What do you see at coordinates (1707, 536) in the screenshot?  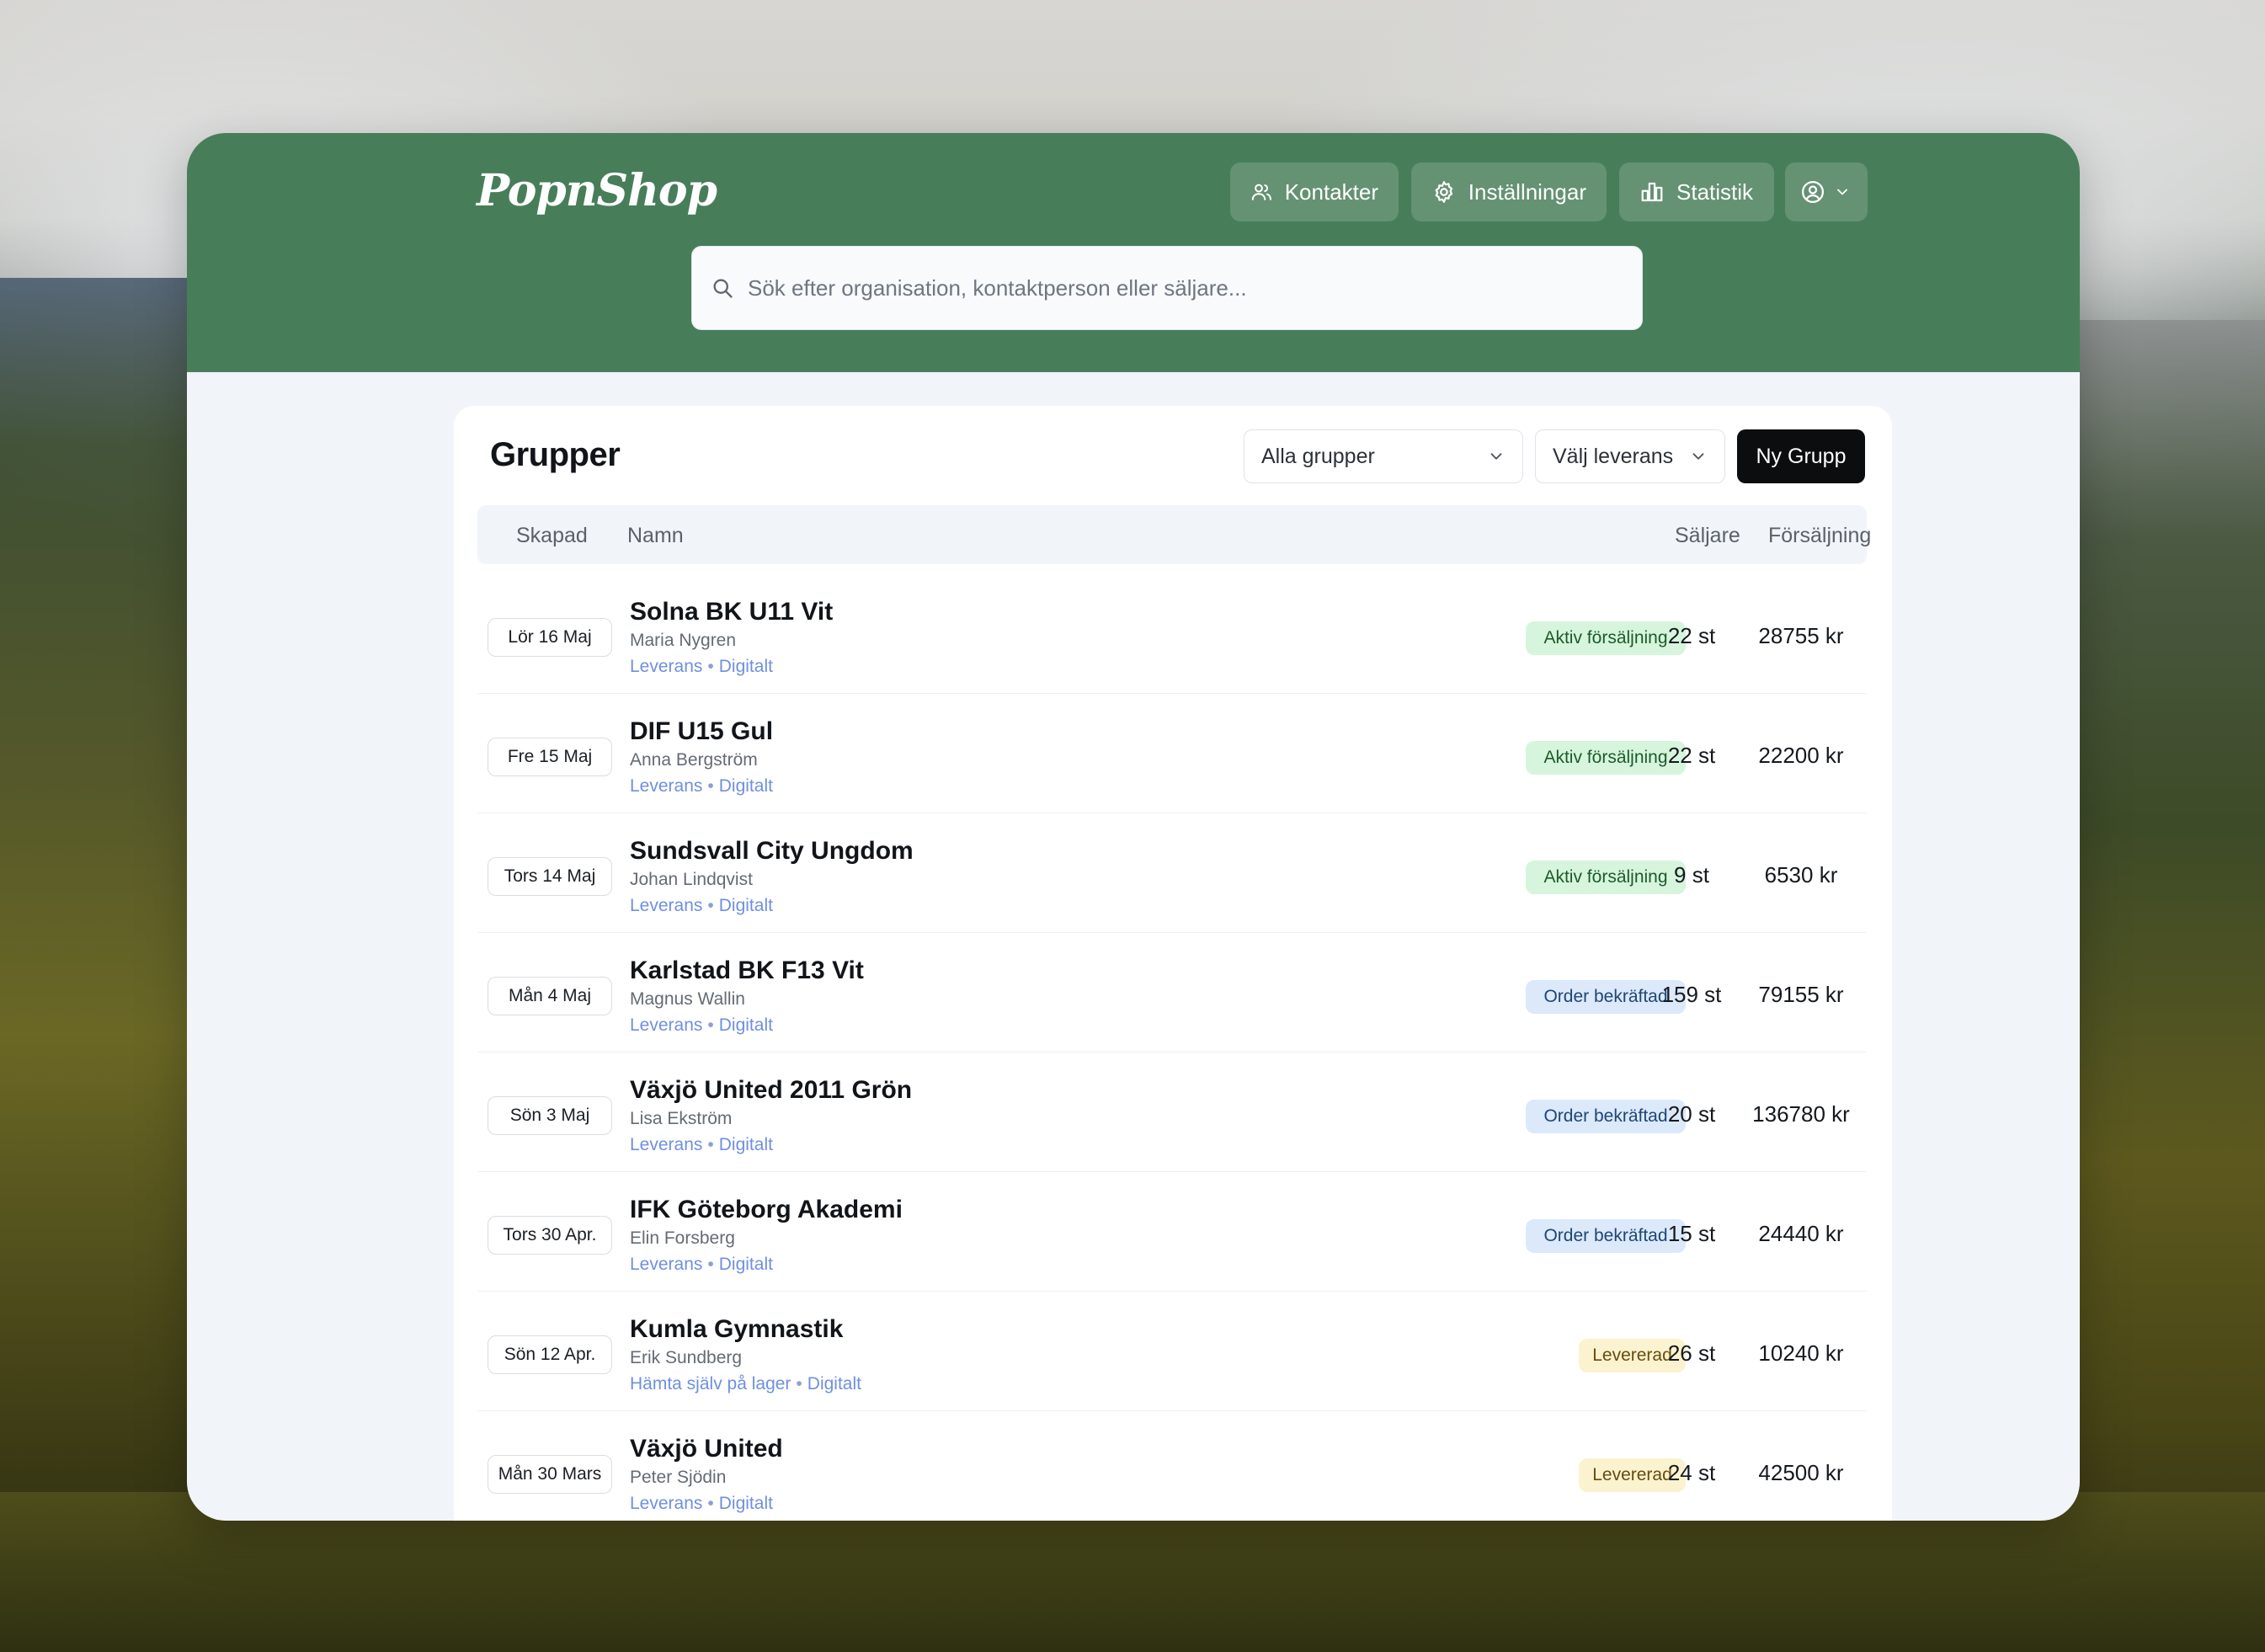 I see `column-header-sellers: Säljare` at bounding box center [1707, 536].